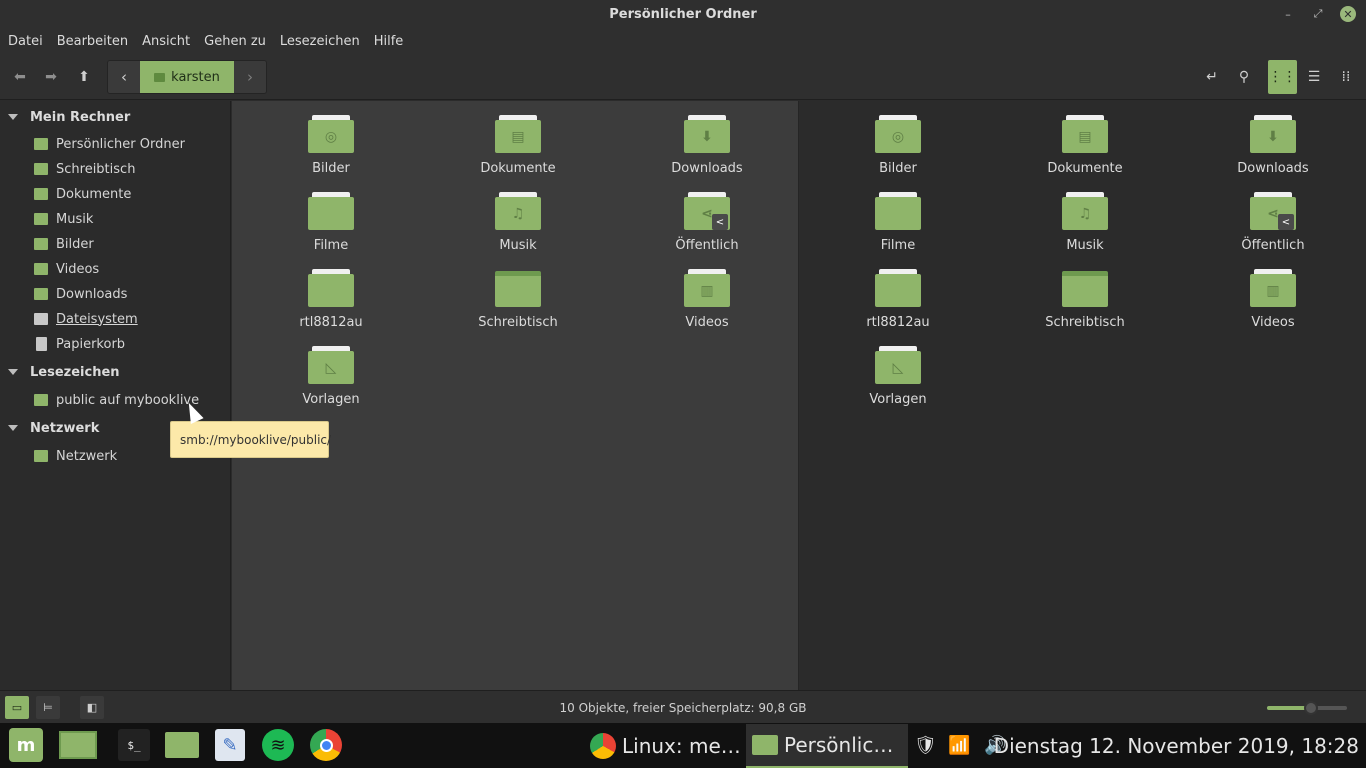  Describe the element at coordinates (41, 400) in the screenshot. I see `network-folder-icon` at that location.